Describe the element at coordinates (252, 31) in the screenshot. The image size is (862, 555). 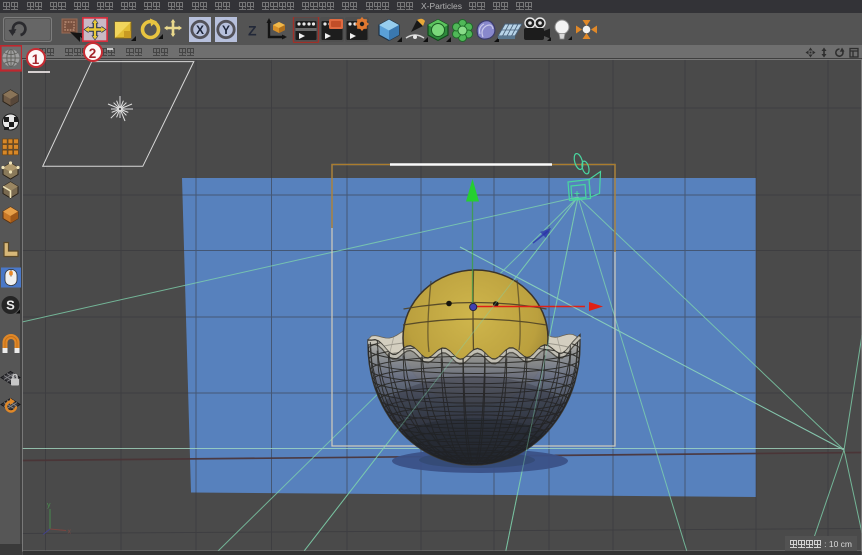
I see `svg-text: Z` at that location.